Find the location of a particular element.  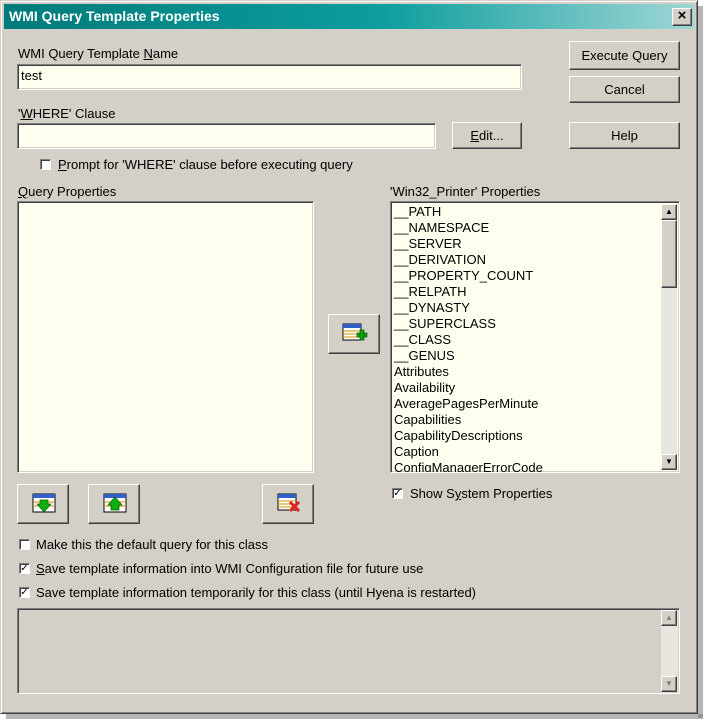

move-down-icon is located at coordinates (44, 503).